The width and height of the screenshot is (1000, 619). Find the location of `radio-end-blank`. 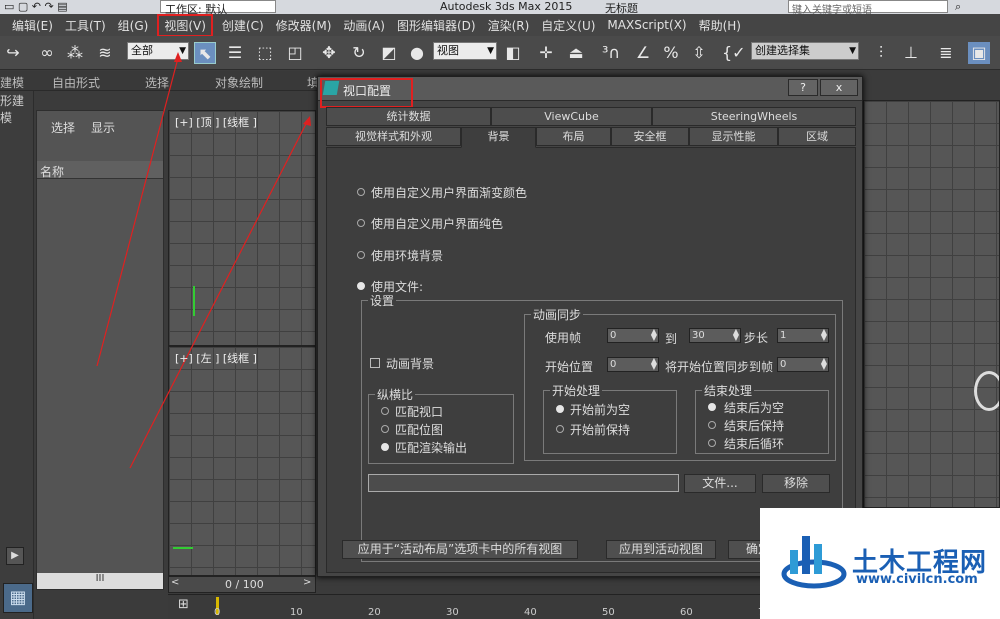

radio-end-blank is located at coordinates (712, 407).